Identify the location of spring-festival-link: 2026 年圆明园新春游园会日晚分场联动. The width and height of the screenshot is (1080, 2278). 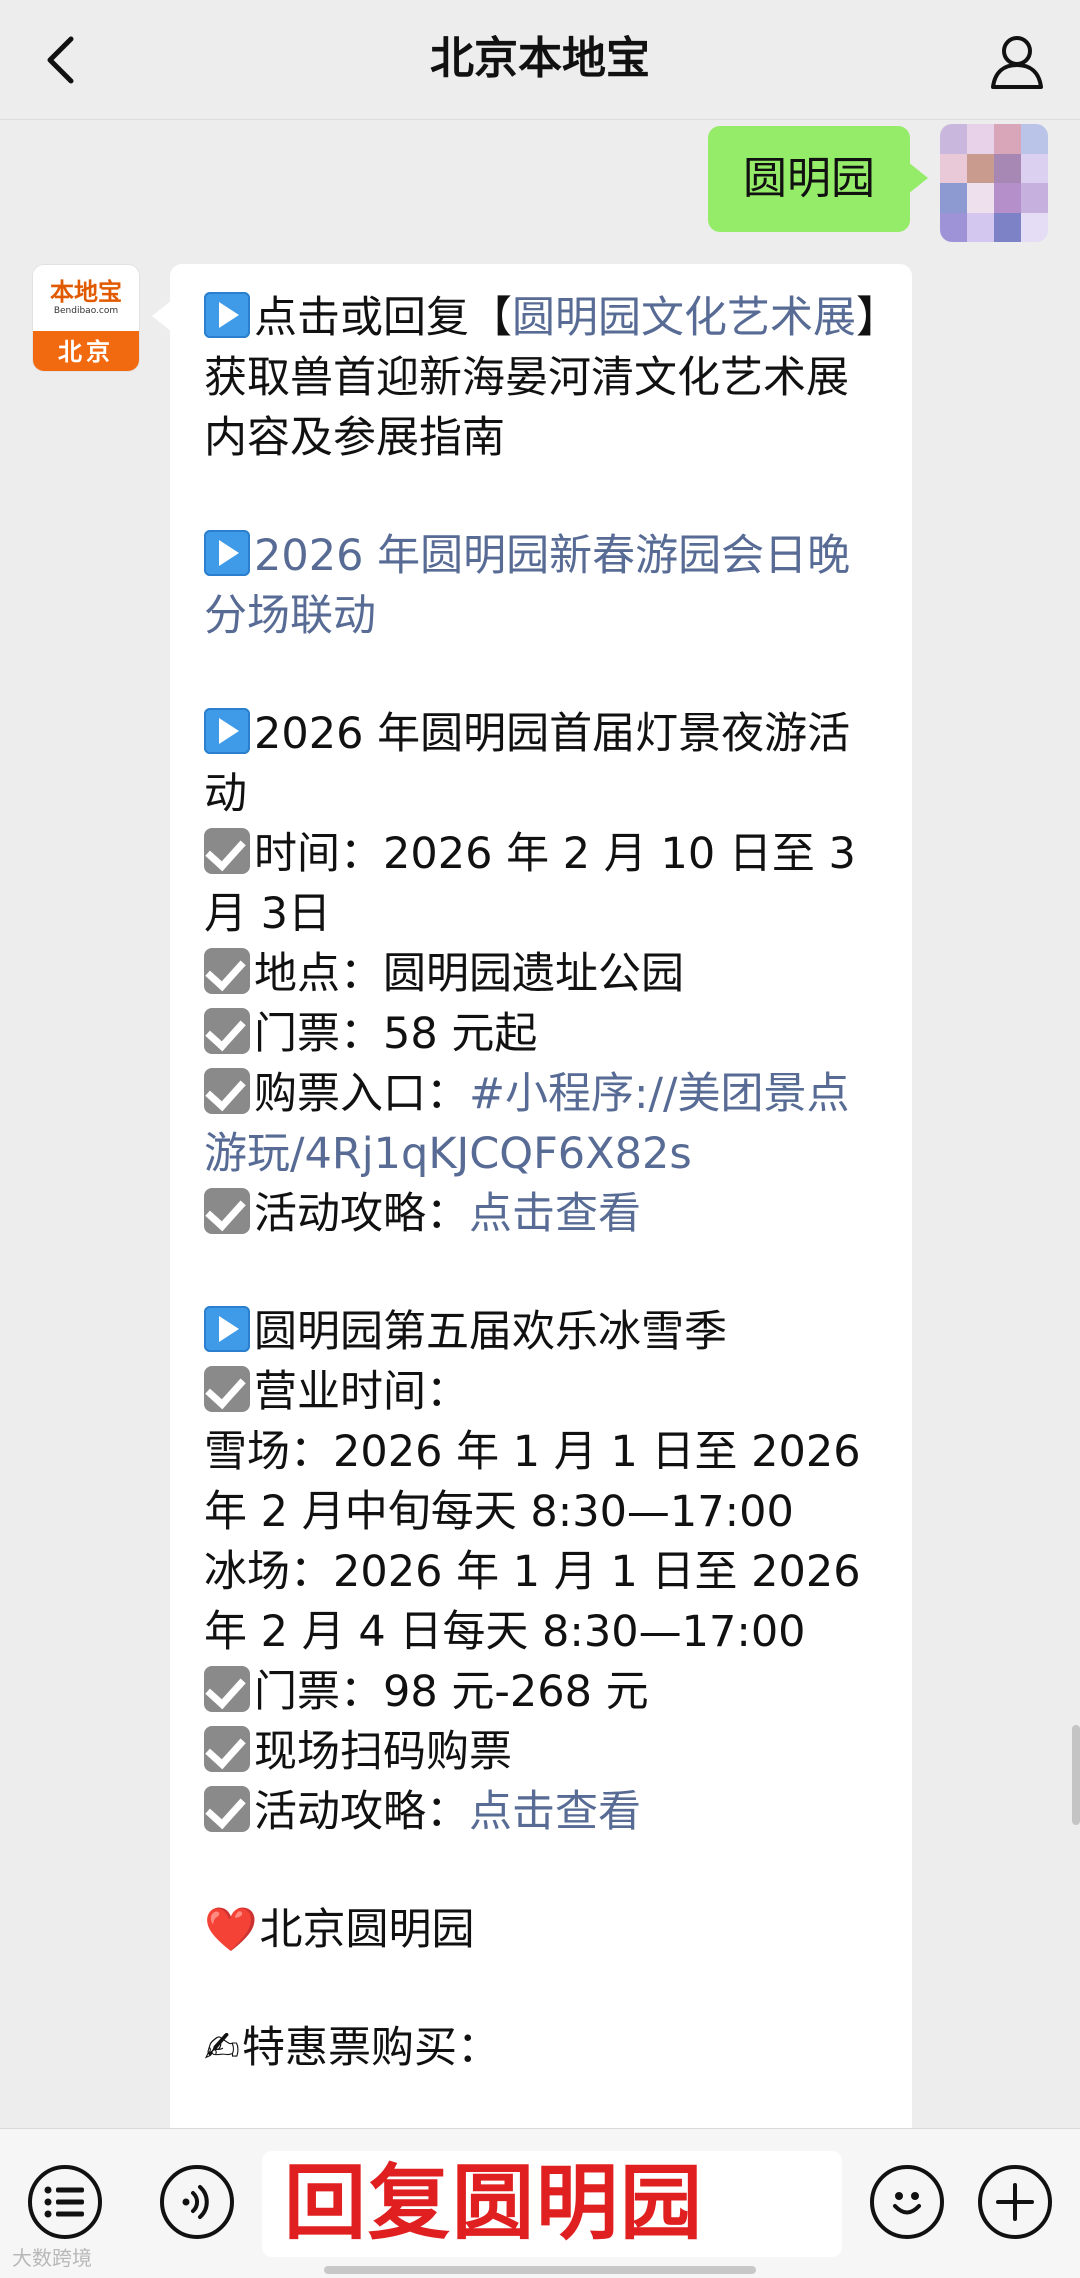
(527, 586).